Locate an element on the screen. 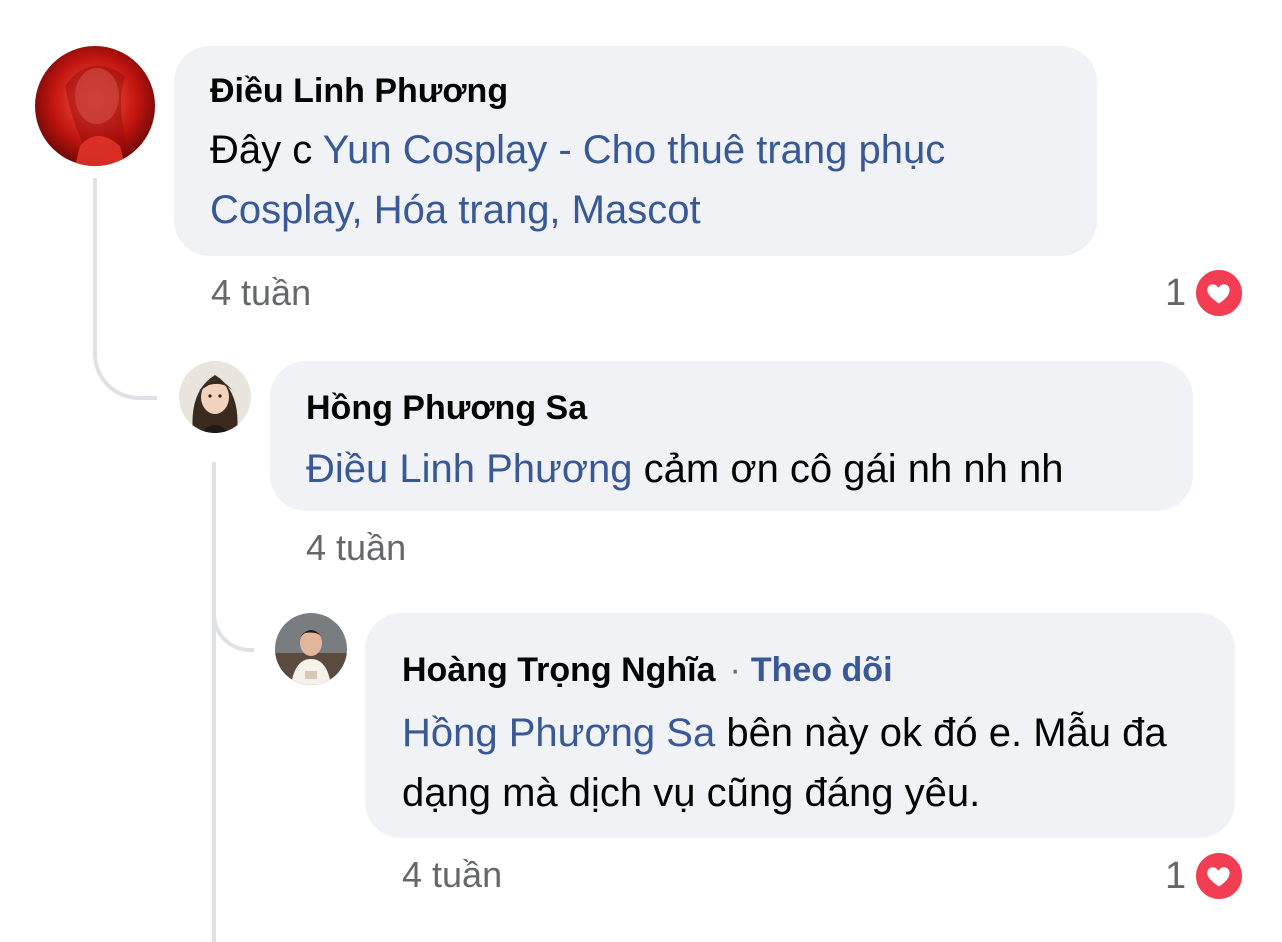 The height and width of the screenshot is (942, 1282). comment-text: Điều Linh Phương cảm ơn cô gái nh nh nh is located at coordinates (731, 469).